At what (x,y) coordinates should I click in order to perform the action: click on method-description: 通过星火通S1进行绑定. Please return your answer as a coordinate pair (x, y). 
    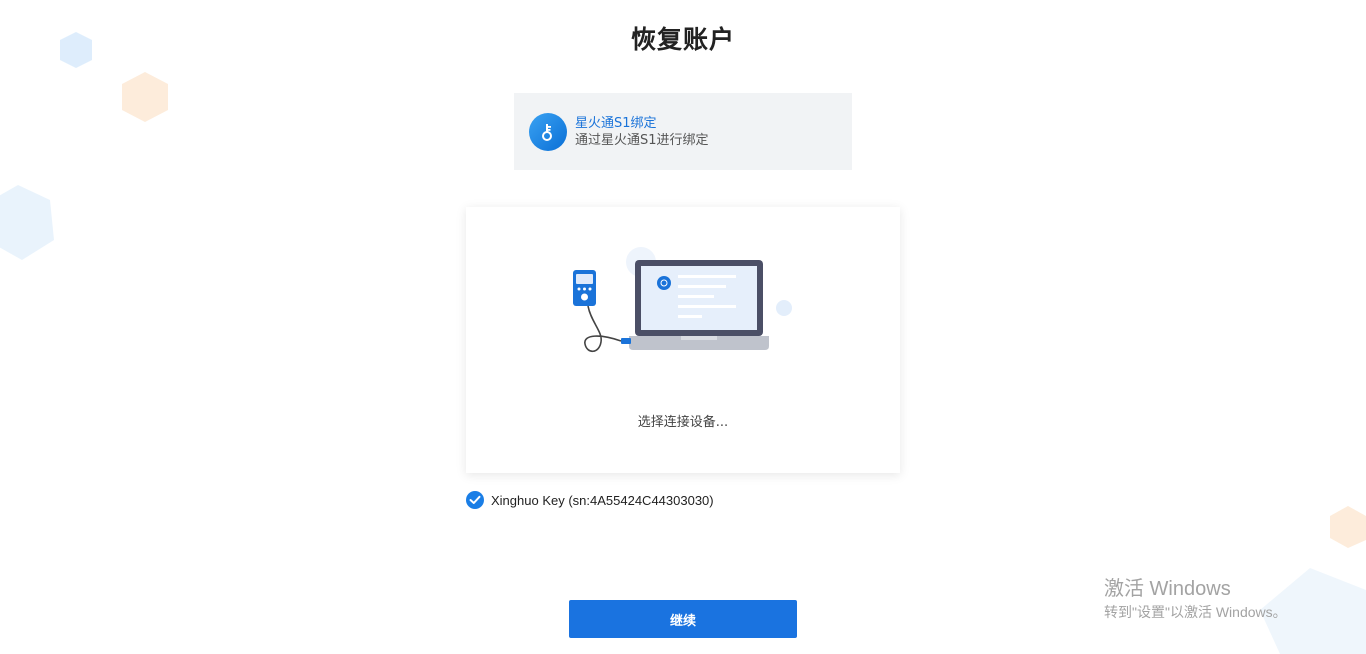
    Looking at the image, I should click on (642, 140).